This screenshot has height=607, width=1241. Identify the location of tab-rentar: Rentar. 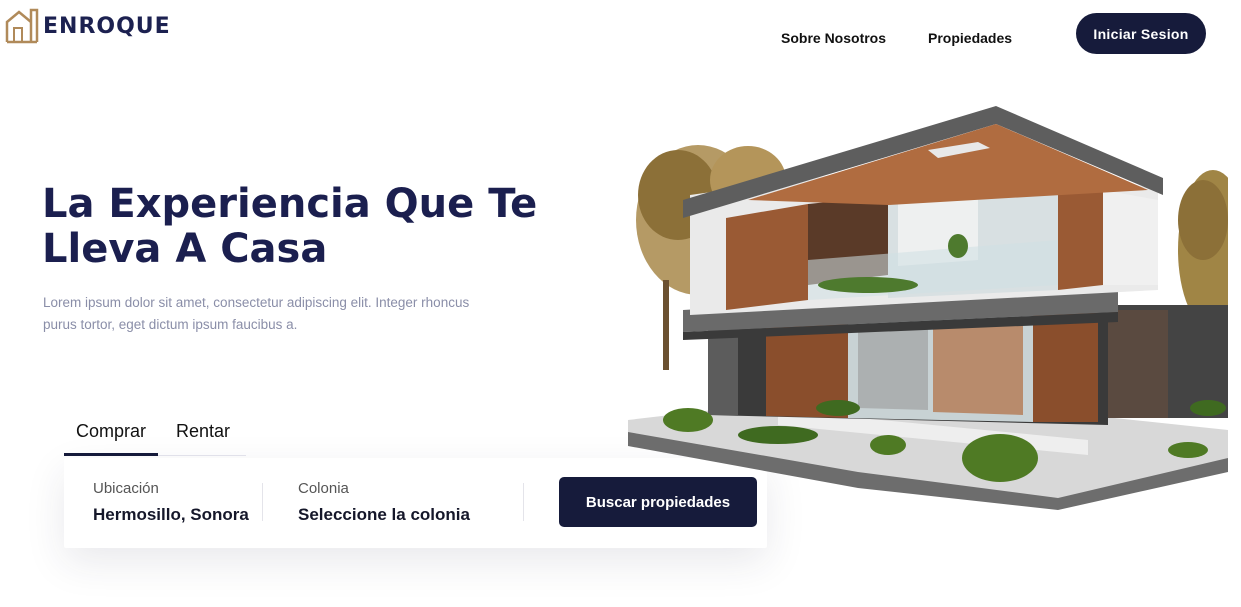
(200, 435).